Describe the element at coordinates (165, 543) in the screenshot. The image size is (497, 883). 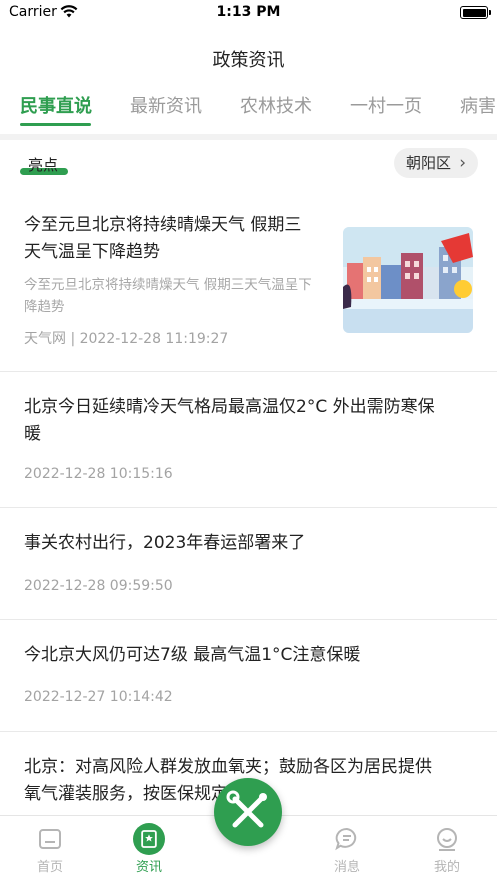
I see `news-title: 事关农村出行，2023年春运部署来了` at that location.